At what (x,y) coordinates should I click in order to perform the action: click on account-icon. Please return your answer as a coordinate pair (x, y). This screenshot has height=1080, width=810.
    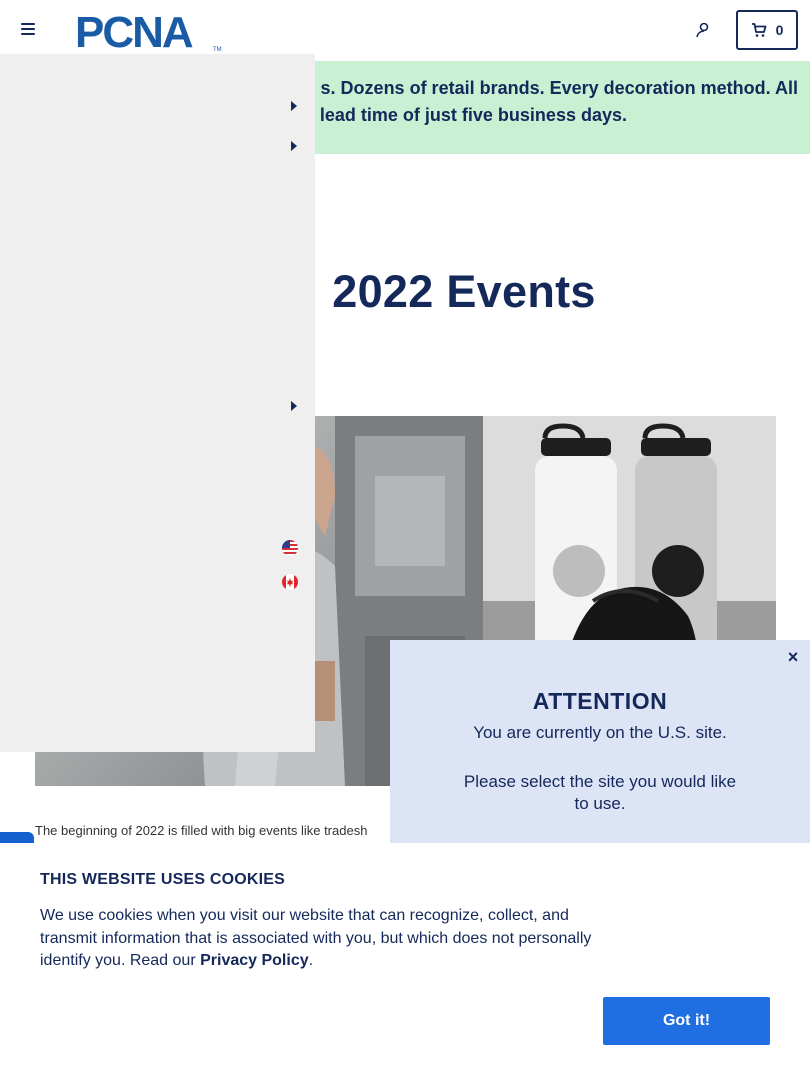
    Looking at the image, I should click on (703, 30).